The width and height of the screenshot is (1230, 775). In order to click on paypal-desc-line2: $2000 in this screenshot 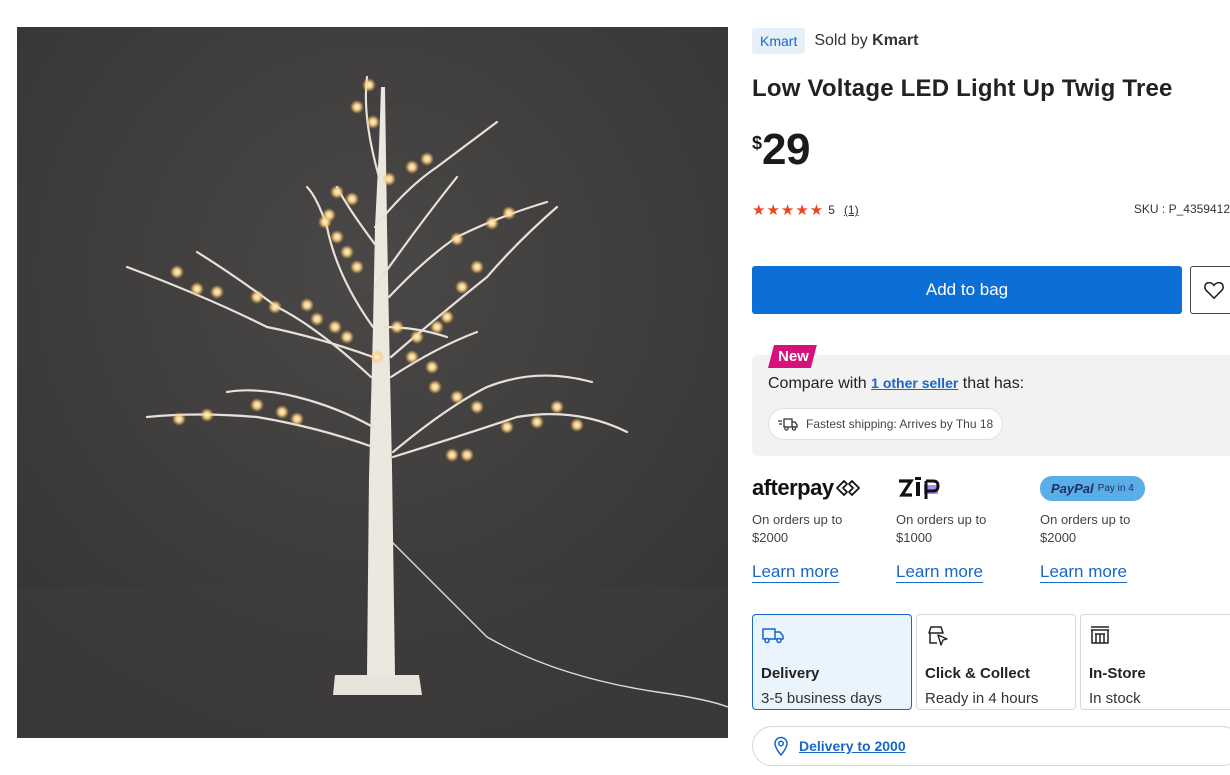, I will do `click(1058, 537)`.